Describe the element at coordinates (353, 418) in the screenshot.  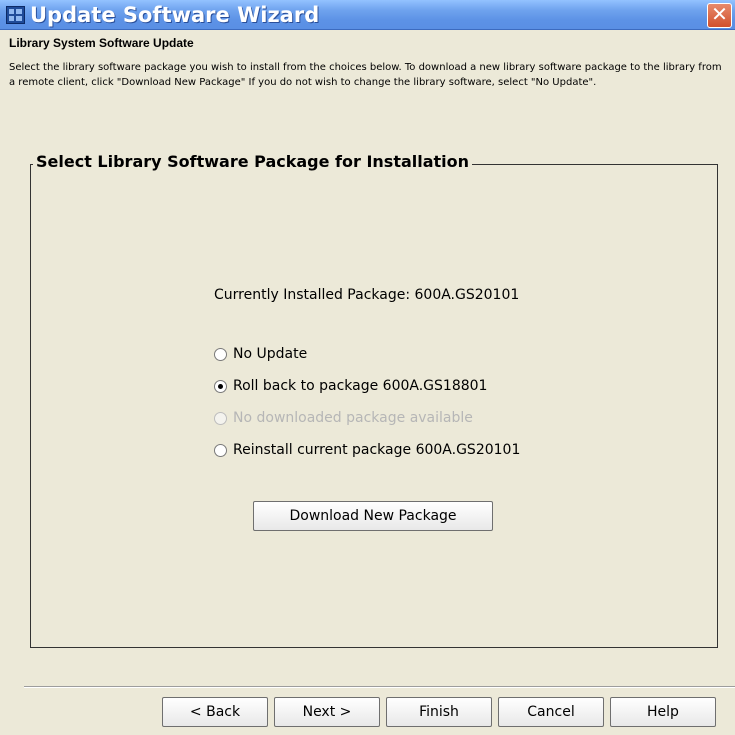
I see `option-downloaded-package-label: No downloaded package available` at that location.